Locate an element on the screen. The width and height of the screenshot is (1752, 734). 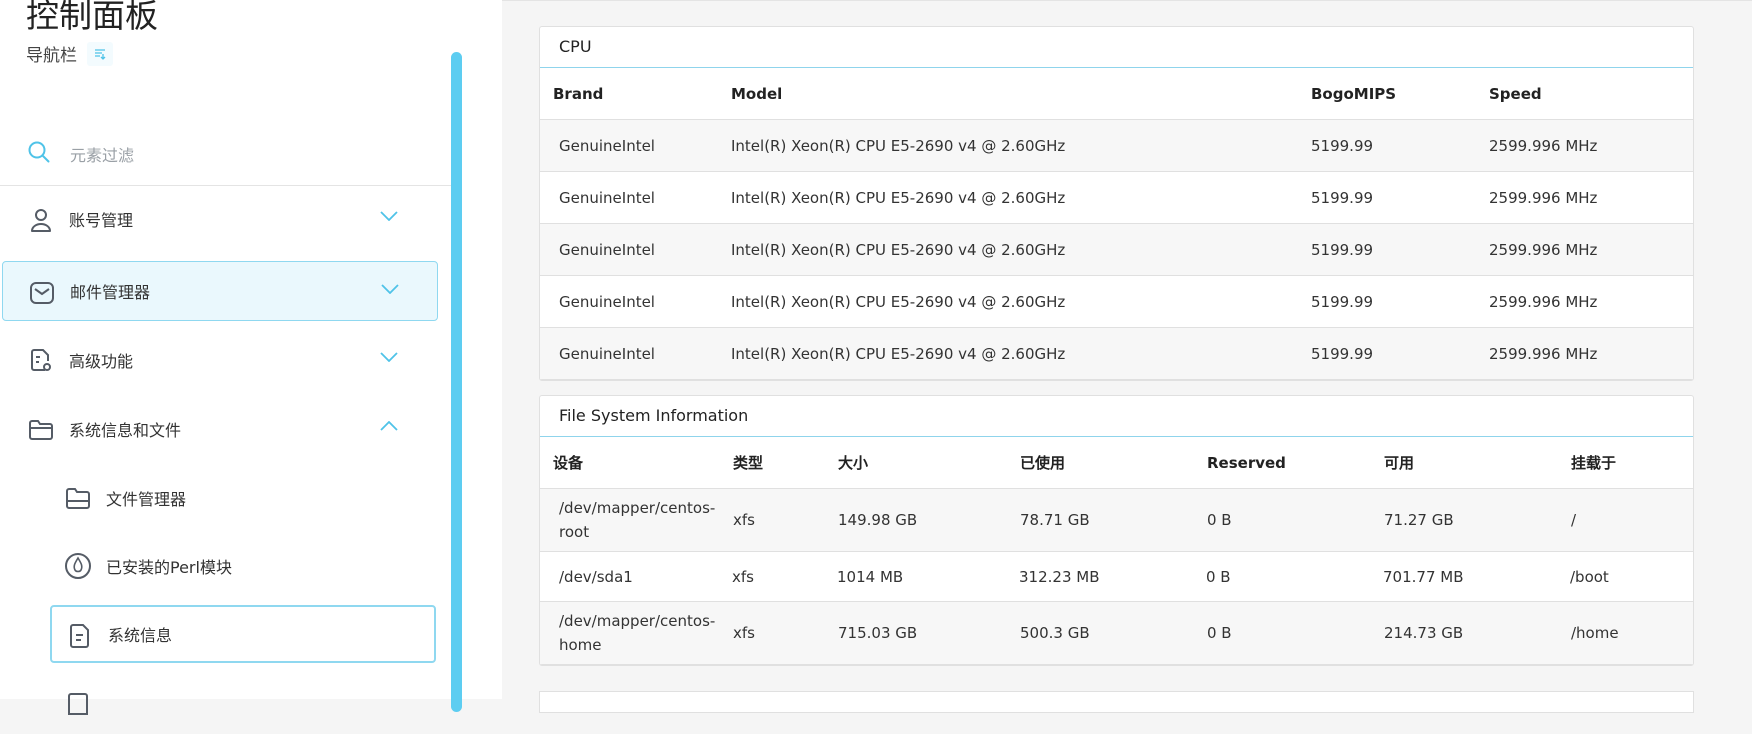
page-title: 控制面板 is located at coordinates (92, 17).